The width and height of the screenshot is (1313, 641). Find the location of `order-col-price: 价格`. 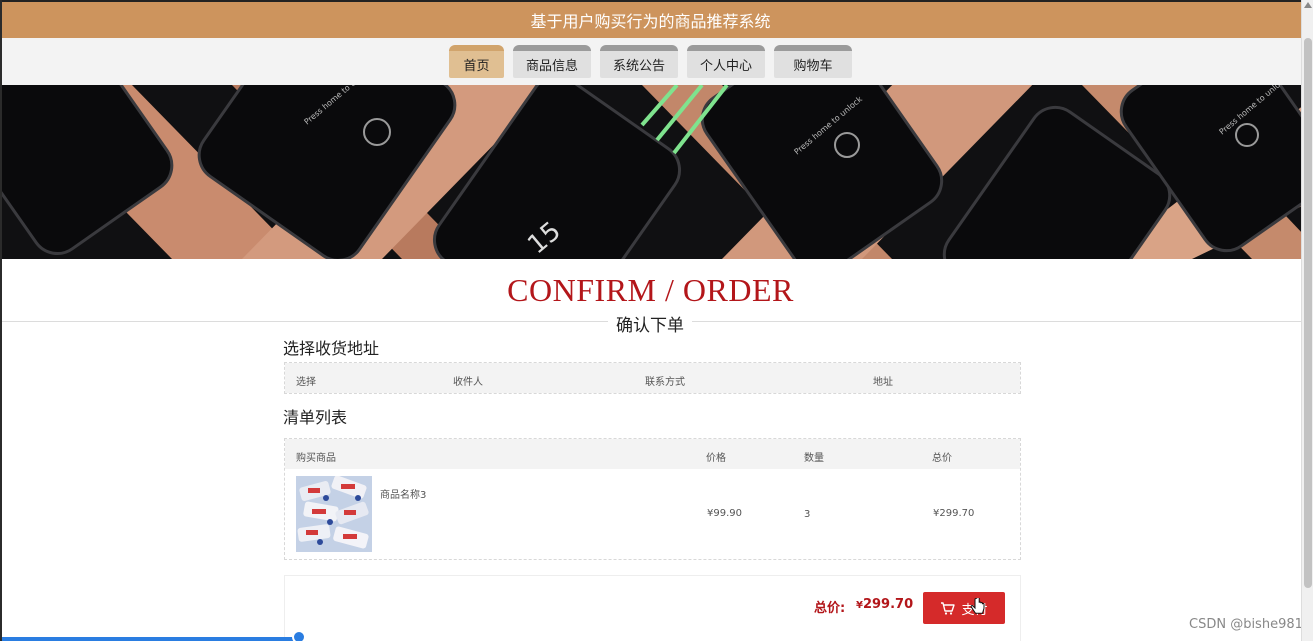

order-col-price: 价格 is located at coordinates (716, 458).